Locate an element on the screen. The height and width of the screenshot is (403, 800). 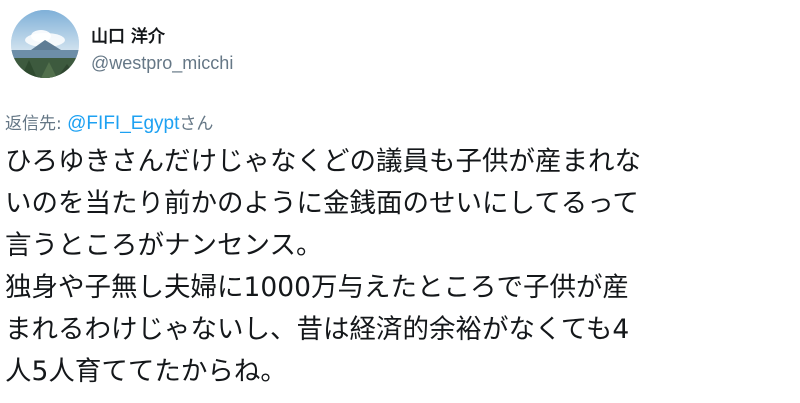
reply-prefix: 返信先: is located at coordinates (36, 124).